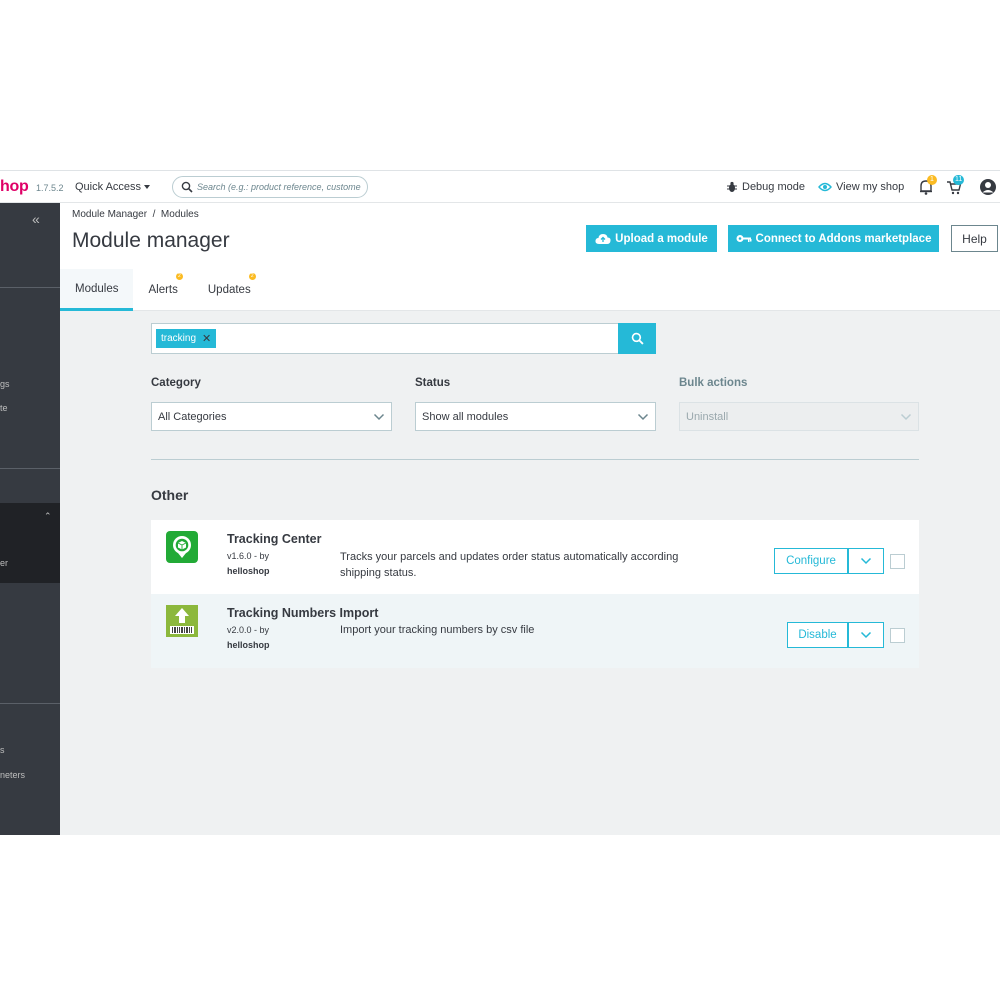  What do you see at coordinates (744, 238) in the screenshot?
I see `key-icon` at bounding box center [744, 238].